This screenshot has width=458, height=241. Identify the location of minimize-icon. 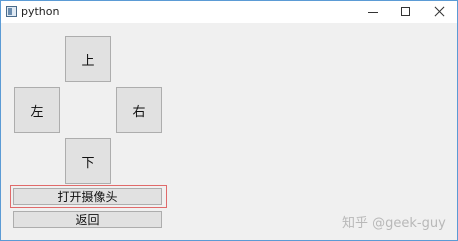
(373, 12).